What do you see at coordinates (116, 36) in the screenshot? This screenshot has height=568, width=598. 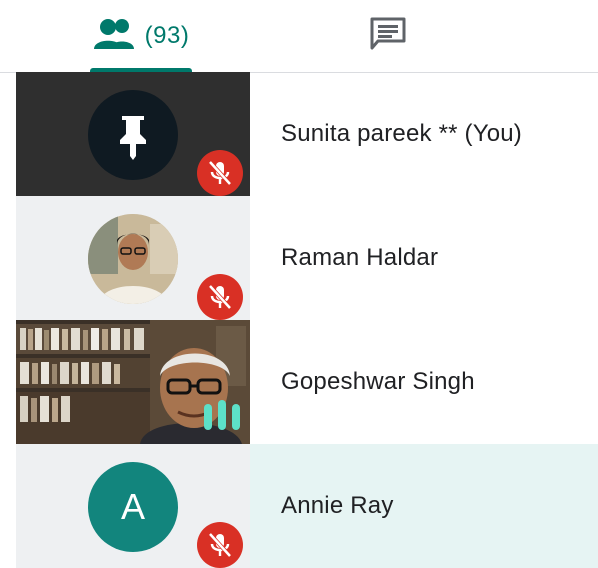 I see `people-icon` at bounding box center [116, 36].